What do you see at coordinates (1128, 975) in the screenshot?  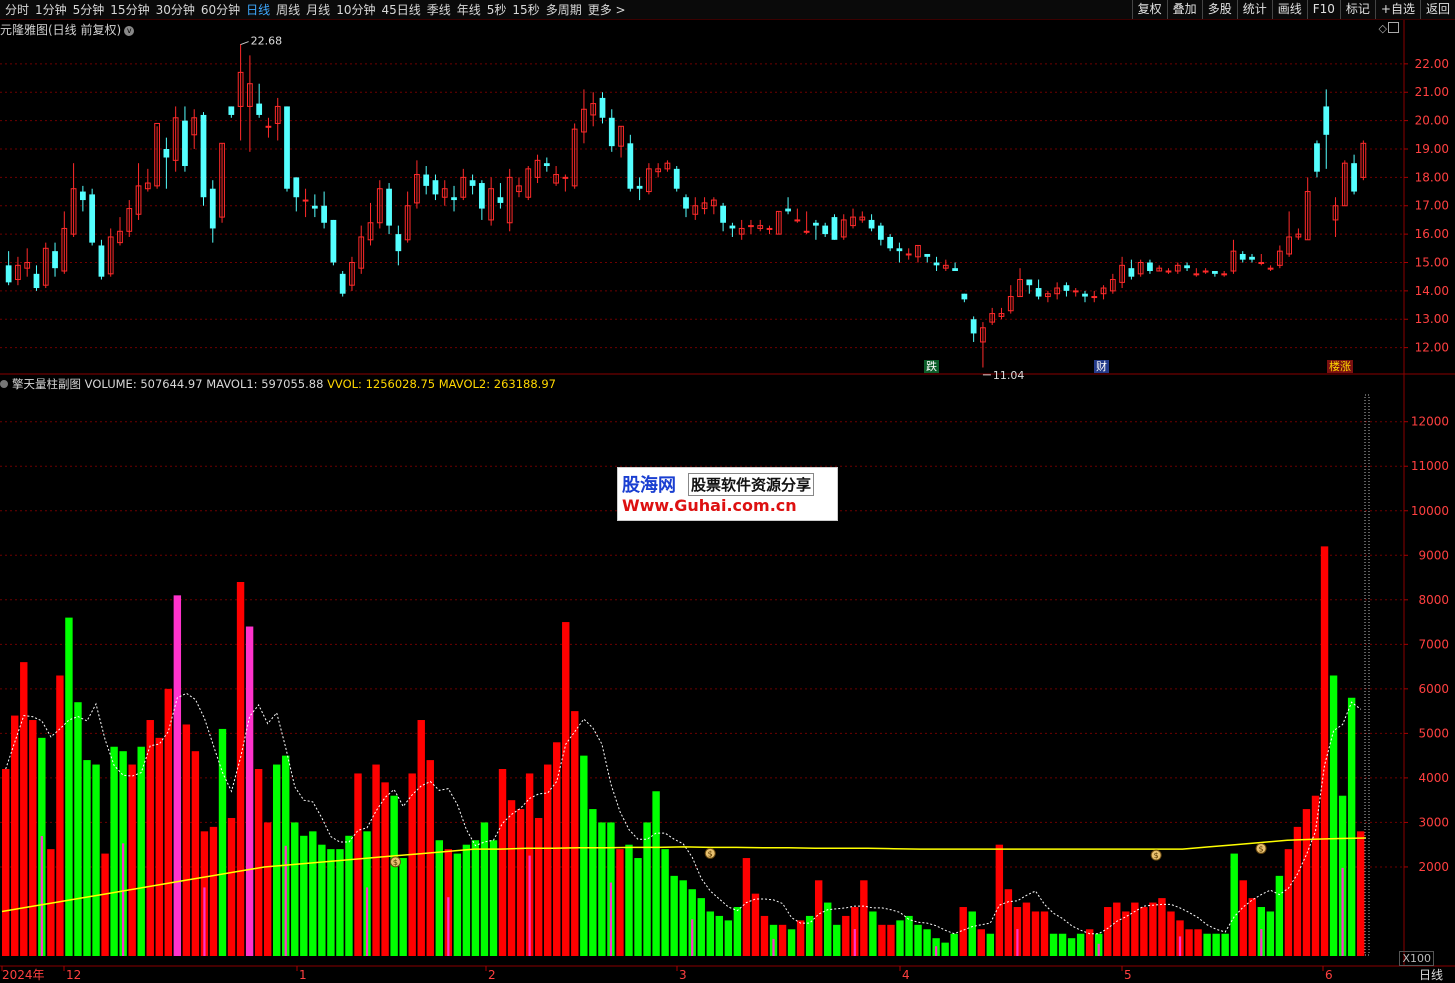 I see `x-axis-label: 5` at bounding box center [1128, 975].